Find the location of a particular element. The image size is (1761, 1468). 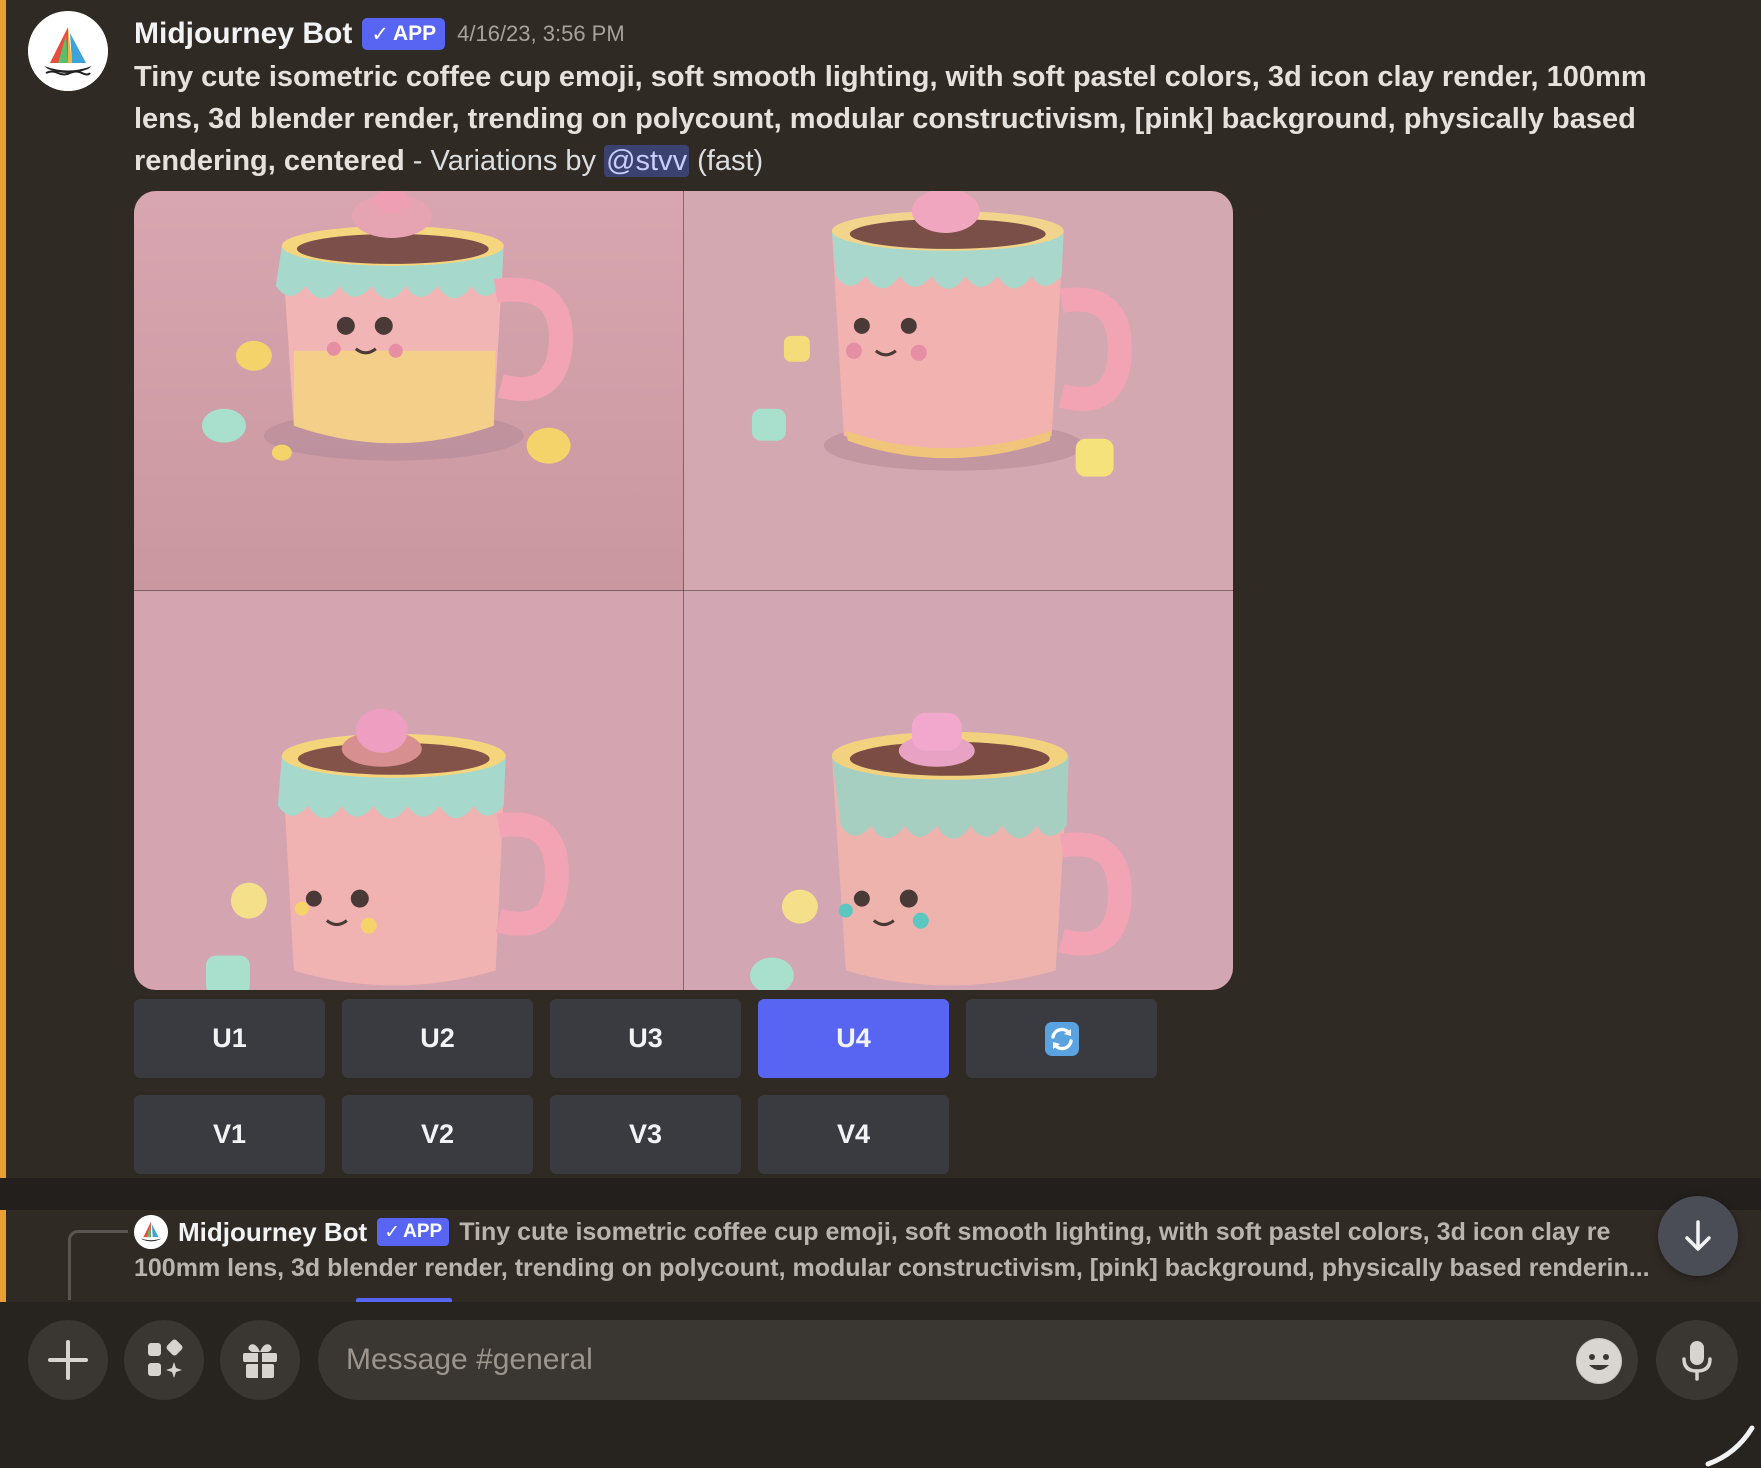

apps-button is located at coordinates (164, 1360).